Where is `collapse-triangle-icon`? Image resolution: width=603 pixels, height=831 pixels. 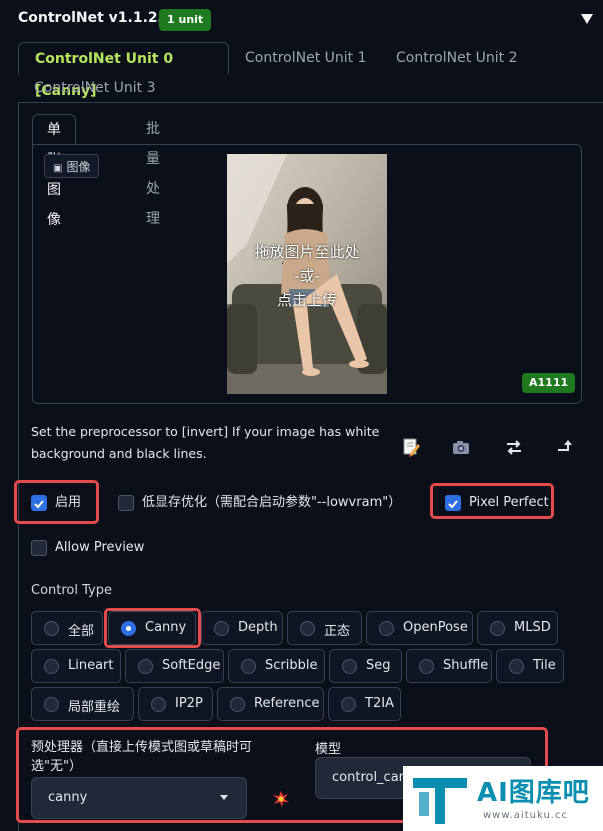
collapse-triangle-icon is located at coordinates (587, 19).